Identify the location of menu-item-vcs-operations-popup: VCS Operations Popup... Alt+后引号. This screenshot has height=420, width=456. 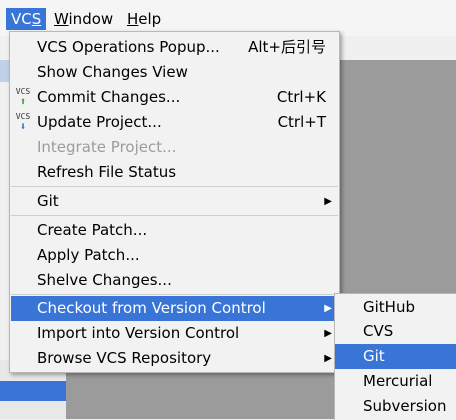
(174, 47).